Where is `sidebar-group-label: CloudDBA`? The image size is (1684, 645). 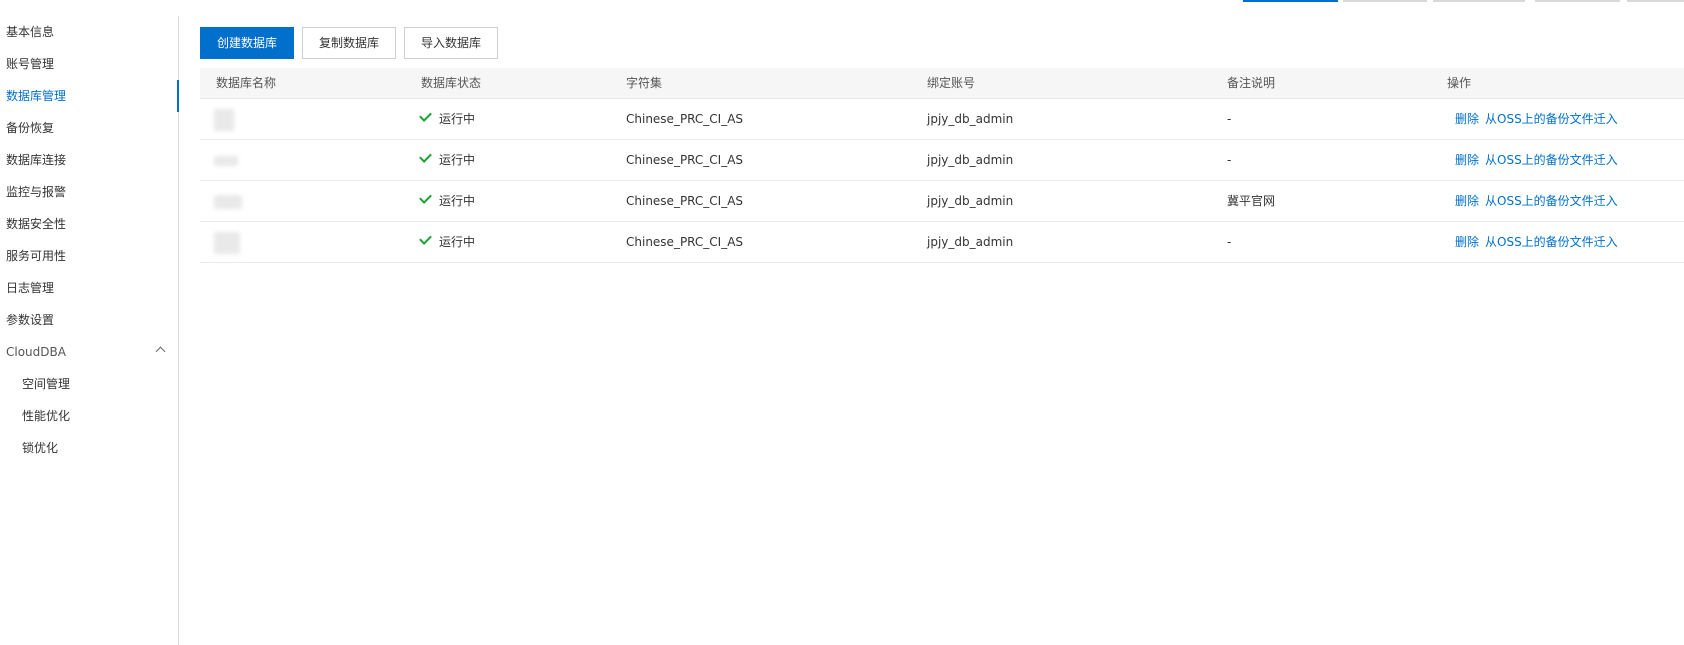
sidebar-group-label: CloudDBA is located at coordinates (36, 352).